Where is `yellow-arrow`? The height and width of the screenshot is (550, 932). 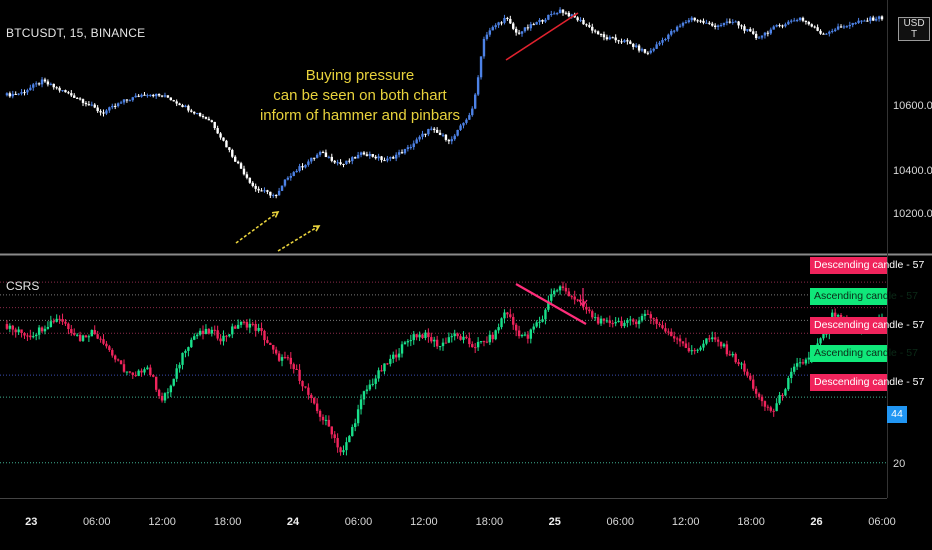 yellow-arrow is located at coordinates (257, 227).